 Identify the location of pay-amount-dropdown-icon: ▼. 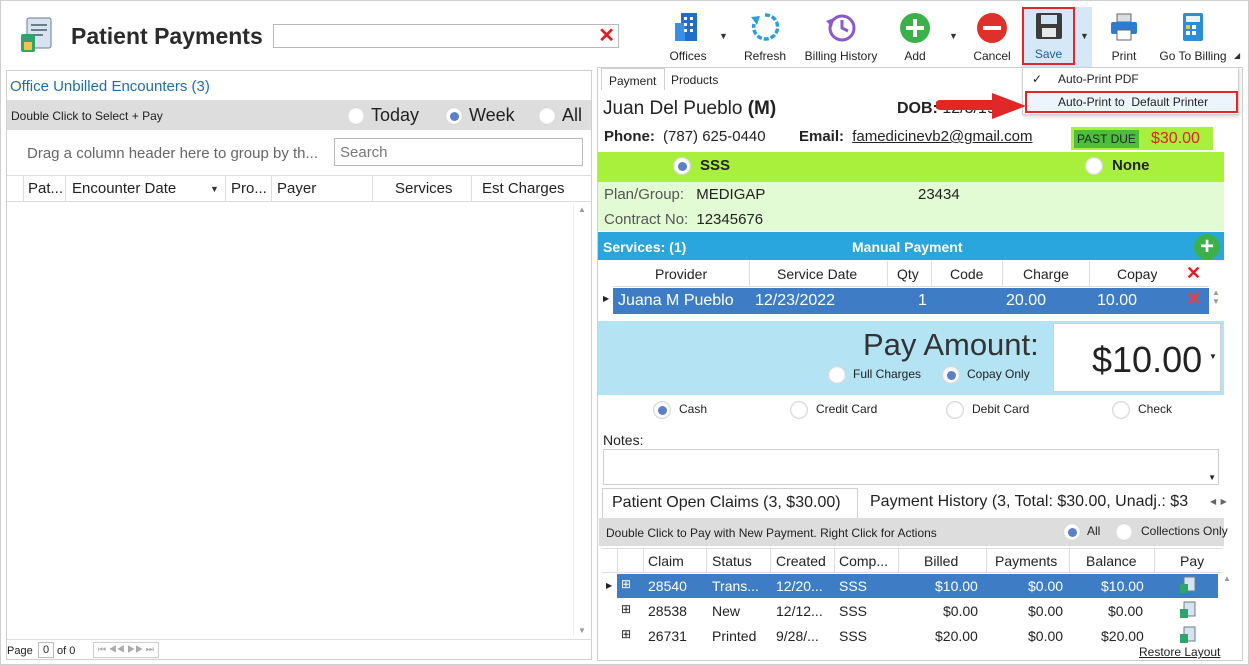
(1213, 356).